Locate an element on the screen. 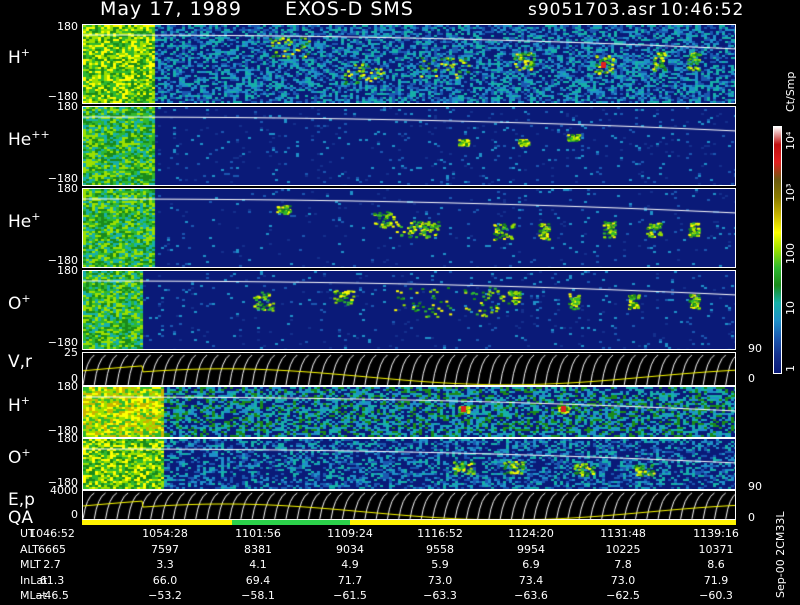 The width and height of the screenshot is (800, 605). table-cell: −62.5 is located at coordinates (623, 595).